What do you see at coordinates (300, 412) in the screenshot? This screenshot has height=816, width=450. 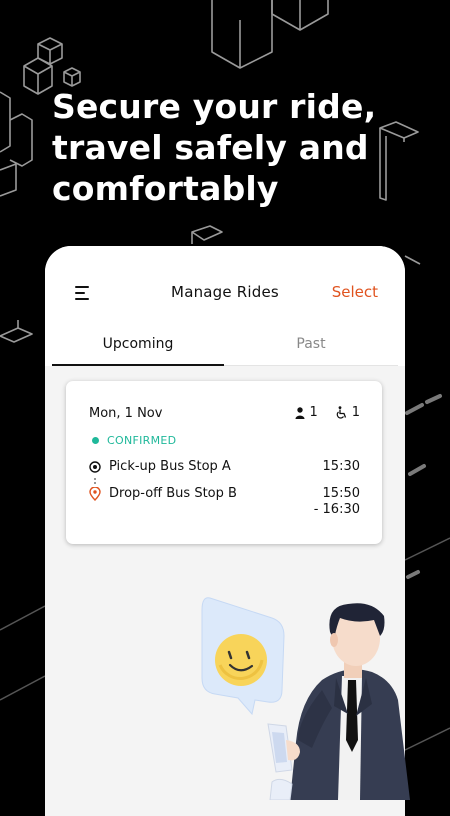 I see `person-icon` at bounding box center [300, 412].